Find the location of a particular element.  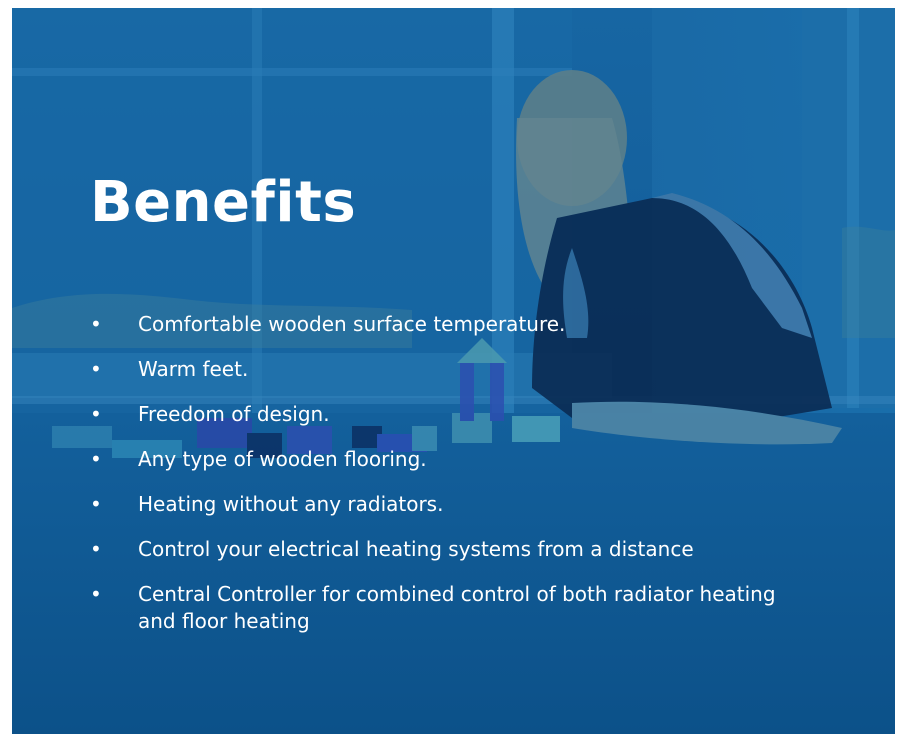

page-title: Benefits is located at coordinates (223, 202).